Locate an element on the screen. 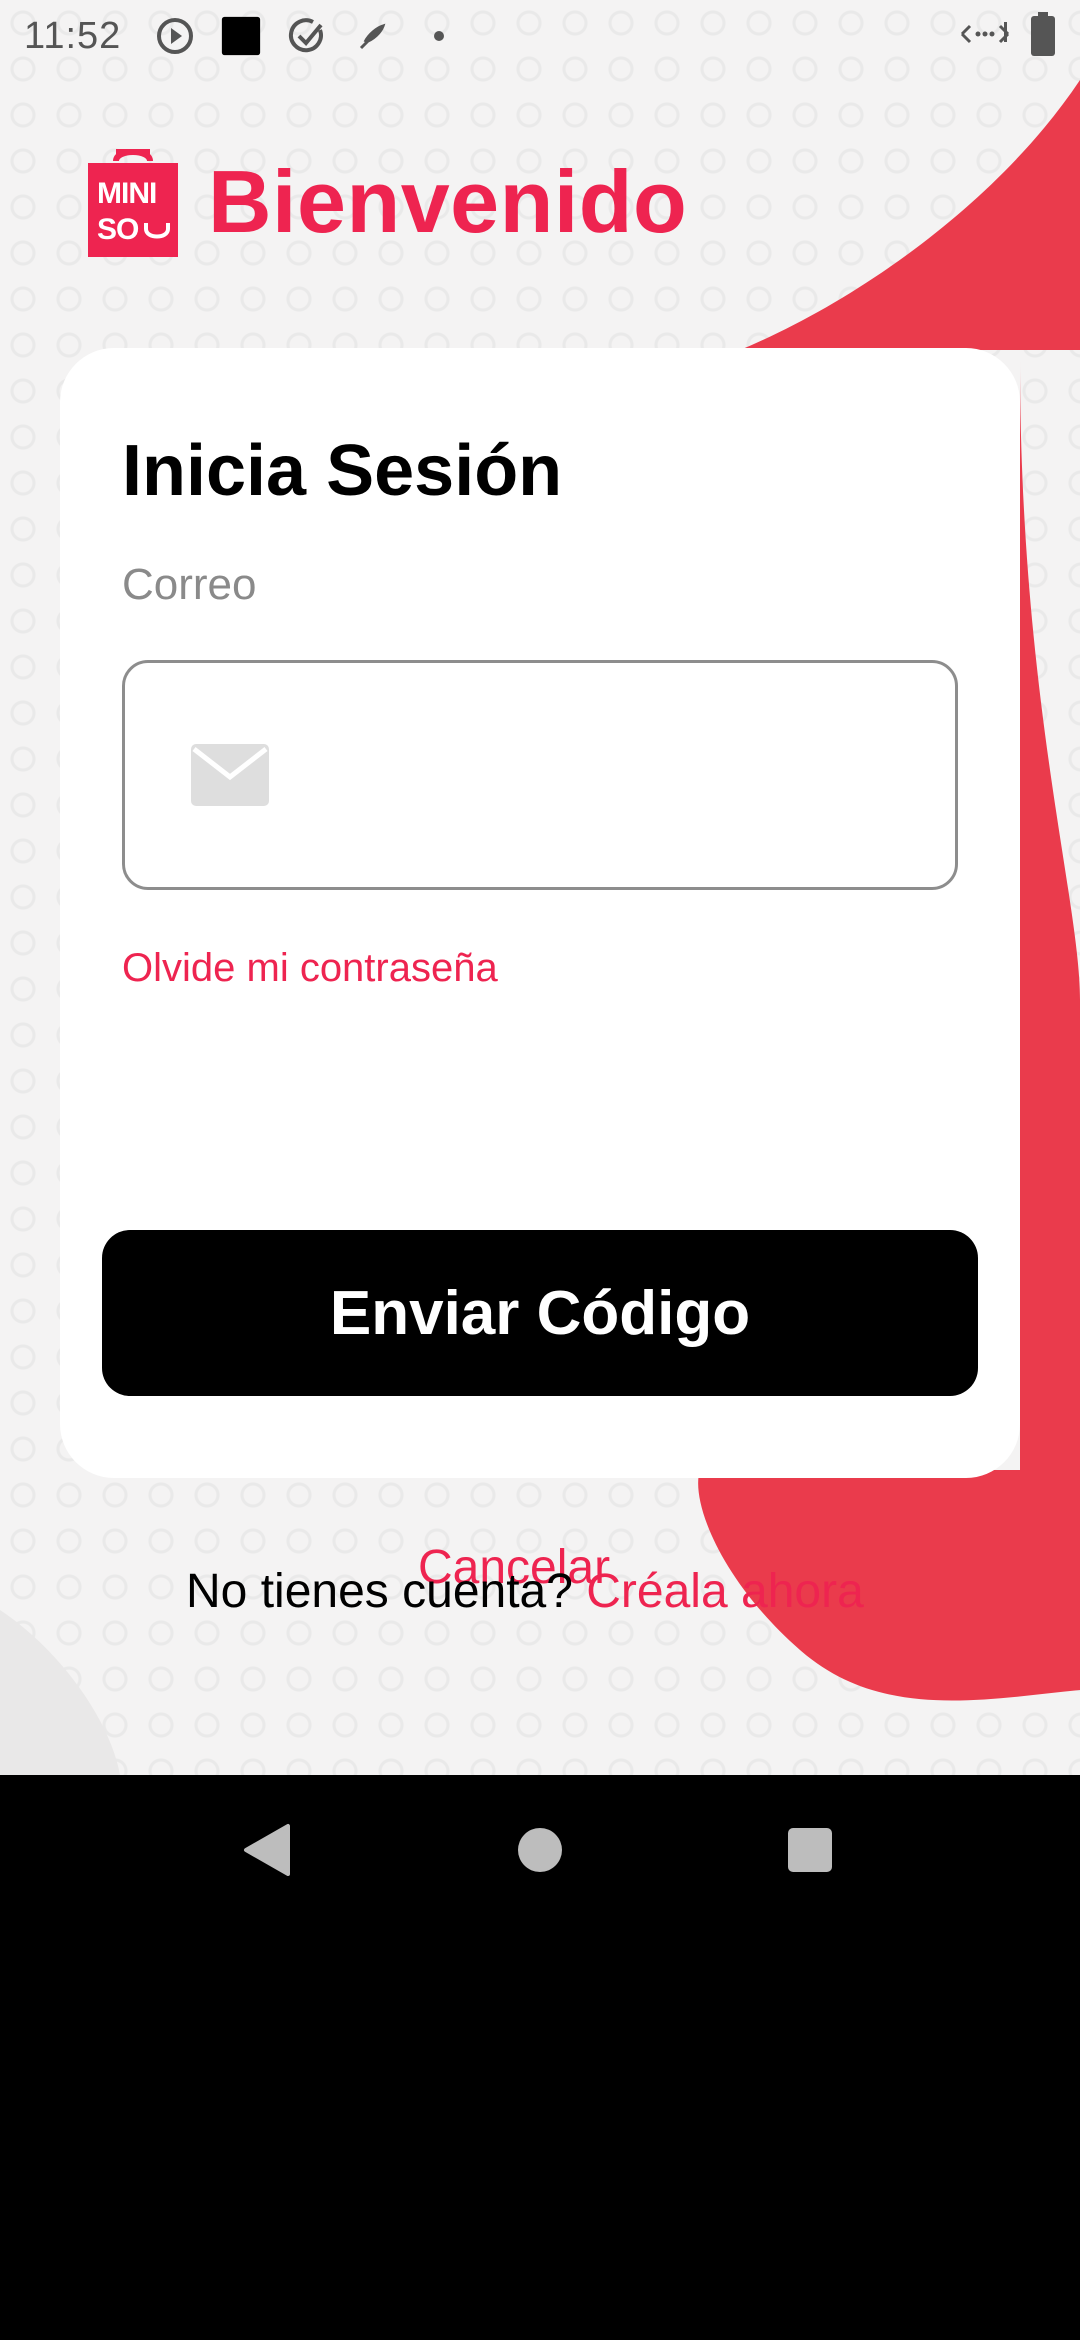 The width and height of the screenshot is (1080, 2340). check-circle-icon is located at coordinates (307, 36).